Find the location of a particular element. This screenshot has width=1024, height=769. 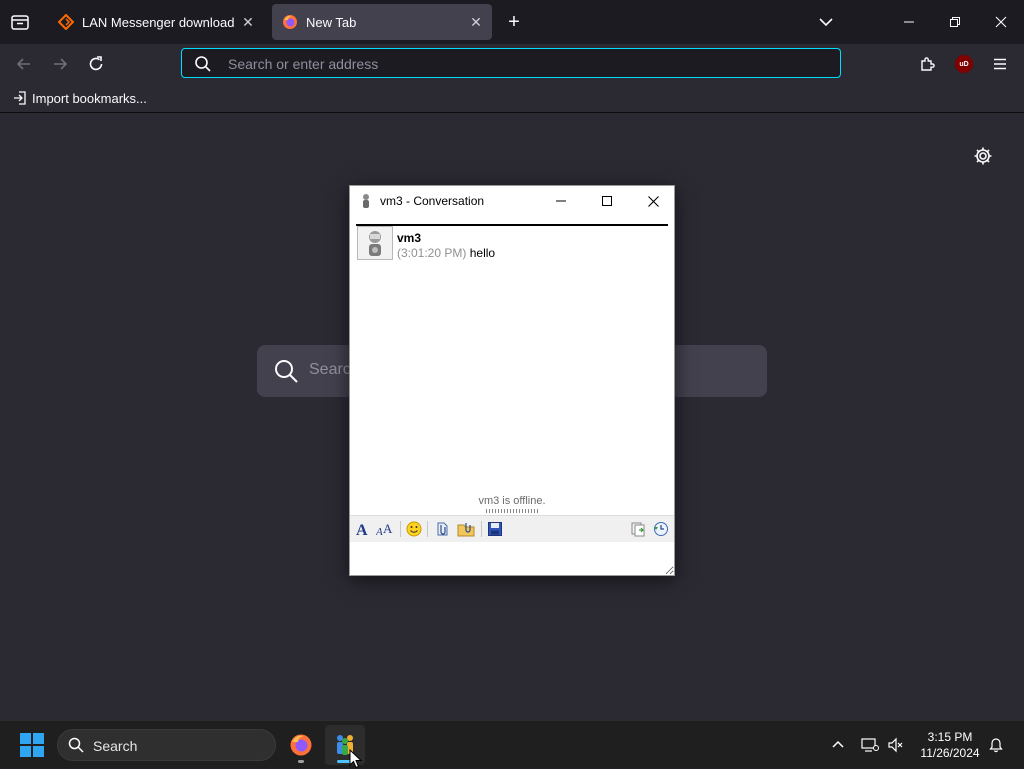

windows-logo-icon is located at coordinates (32, 745).